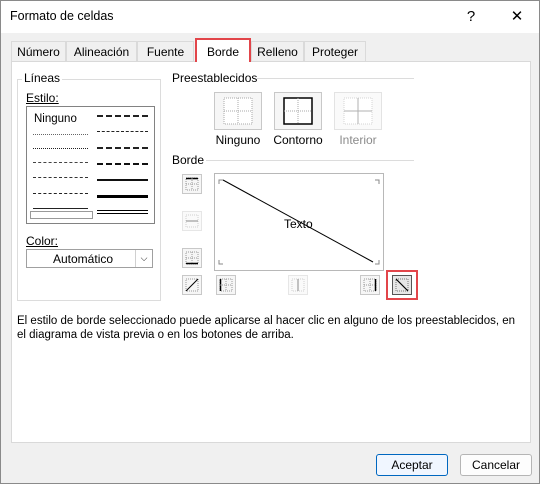 The height and width of the screenshot is (484, 540). I want to click on border-top-button, so click(192, 184).